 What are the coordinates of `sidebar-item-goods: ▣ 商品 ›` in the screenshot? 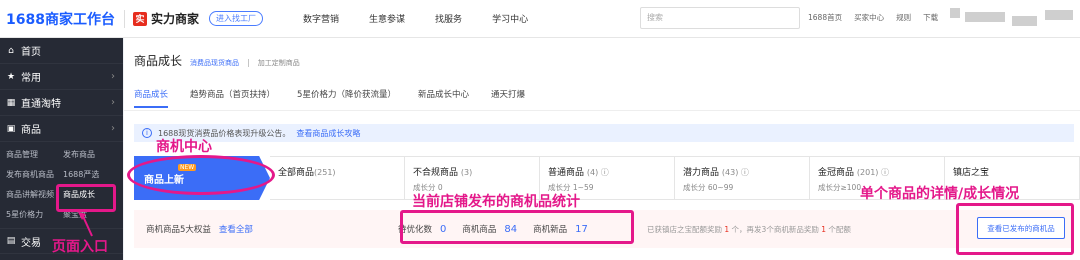 It's located at (61, 129).